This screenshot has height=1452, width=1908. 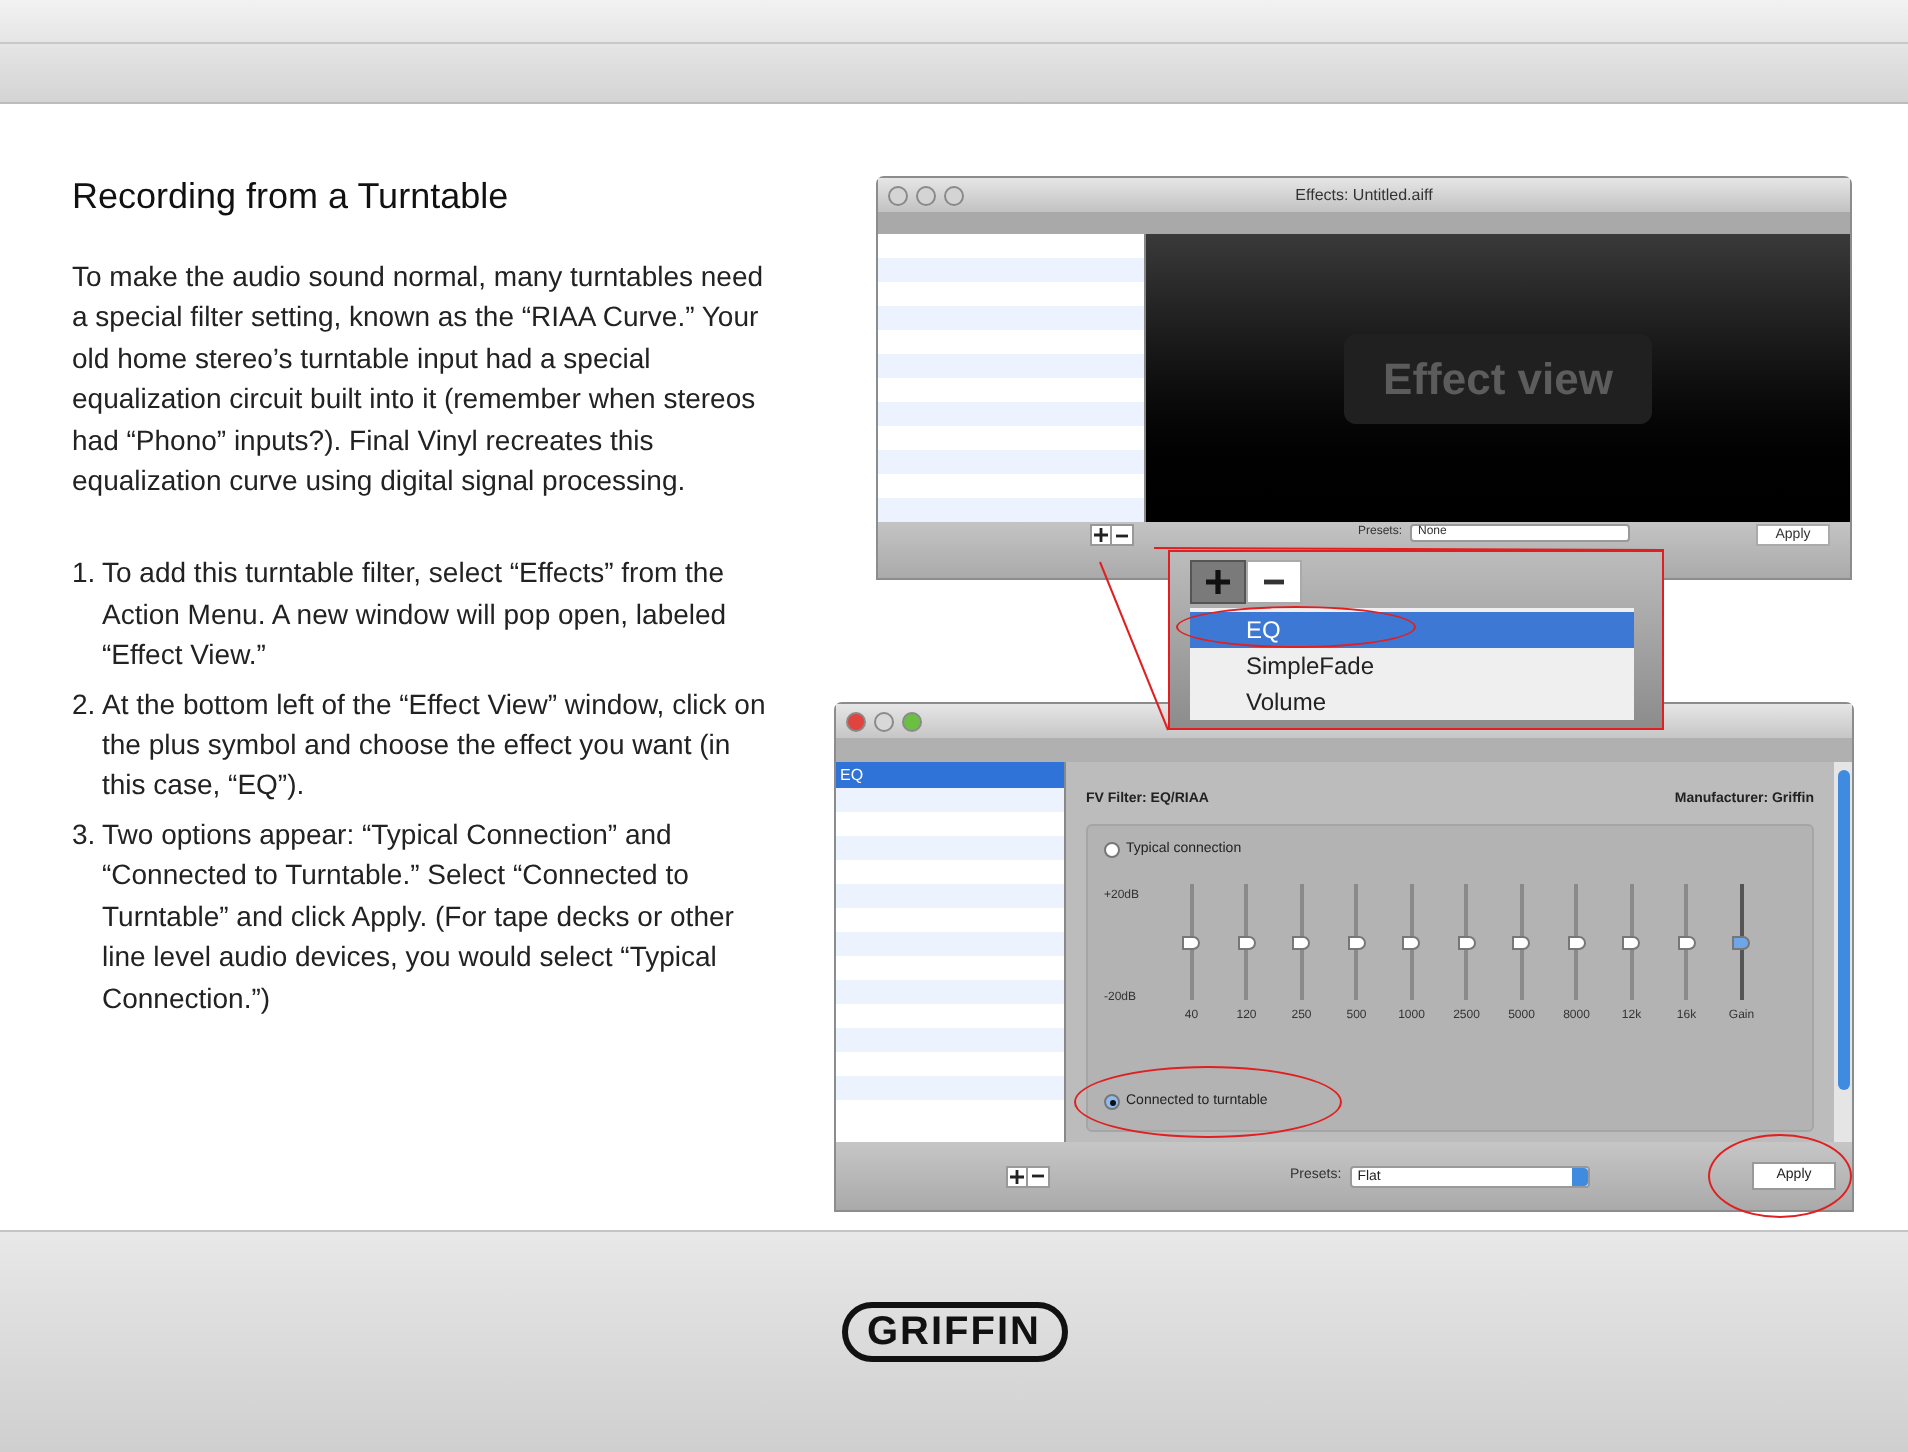 I want to click on page-heading: Recording from a Turntable, so click(x=291, y=197).